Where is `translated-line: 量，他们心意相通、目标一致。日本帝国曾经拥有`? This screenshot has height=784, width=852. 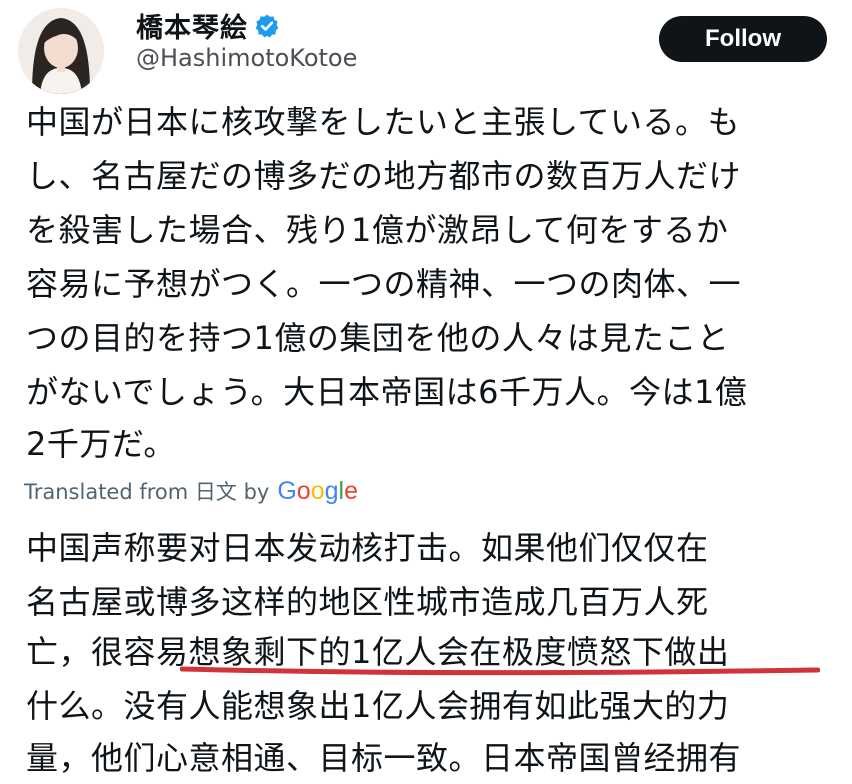
translated-line: 量，他们心意相通、目标一致。日本帝国曾经拥有 is located at coordinates (384, 758).